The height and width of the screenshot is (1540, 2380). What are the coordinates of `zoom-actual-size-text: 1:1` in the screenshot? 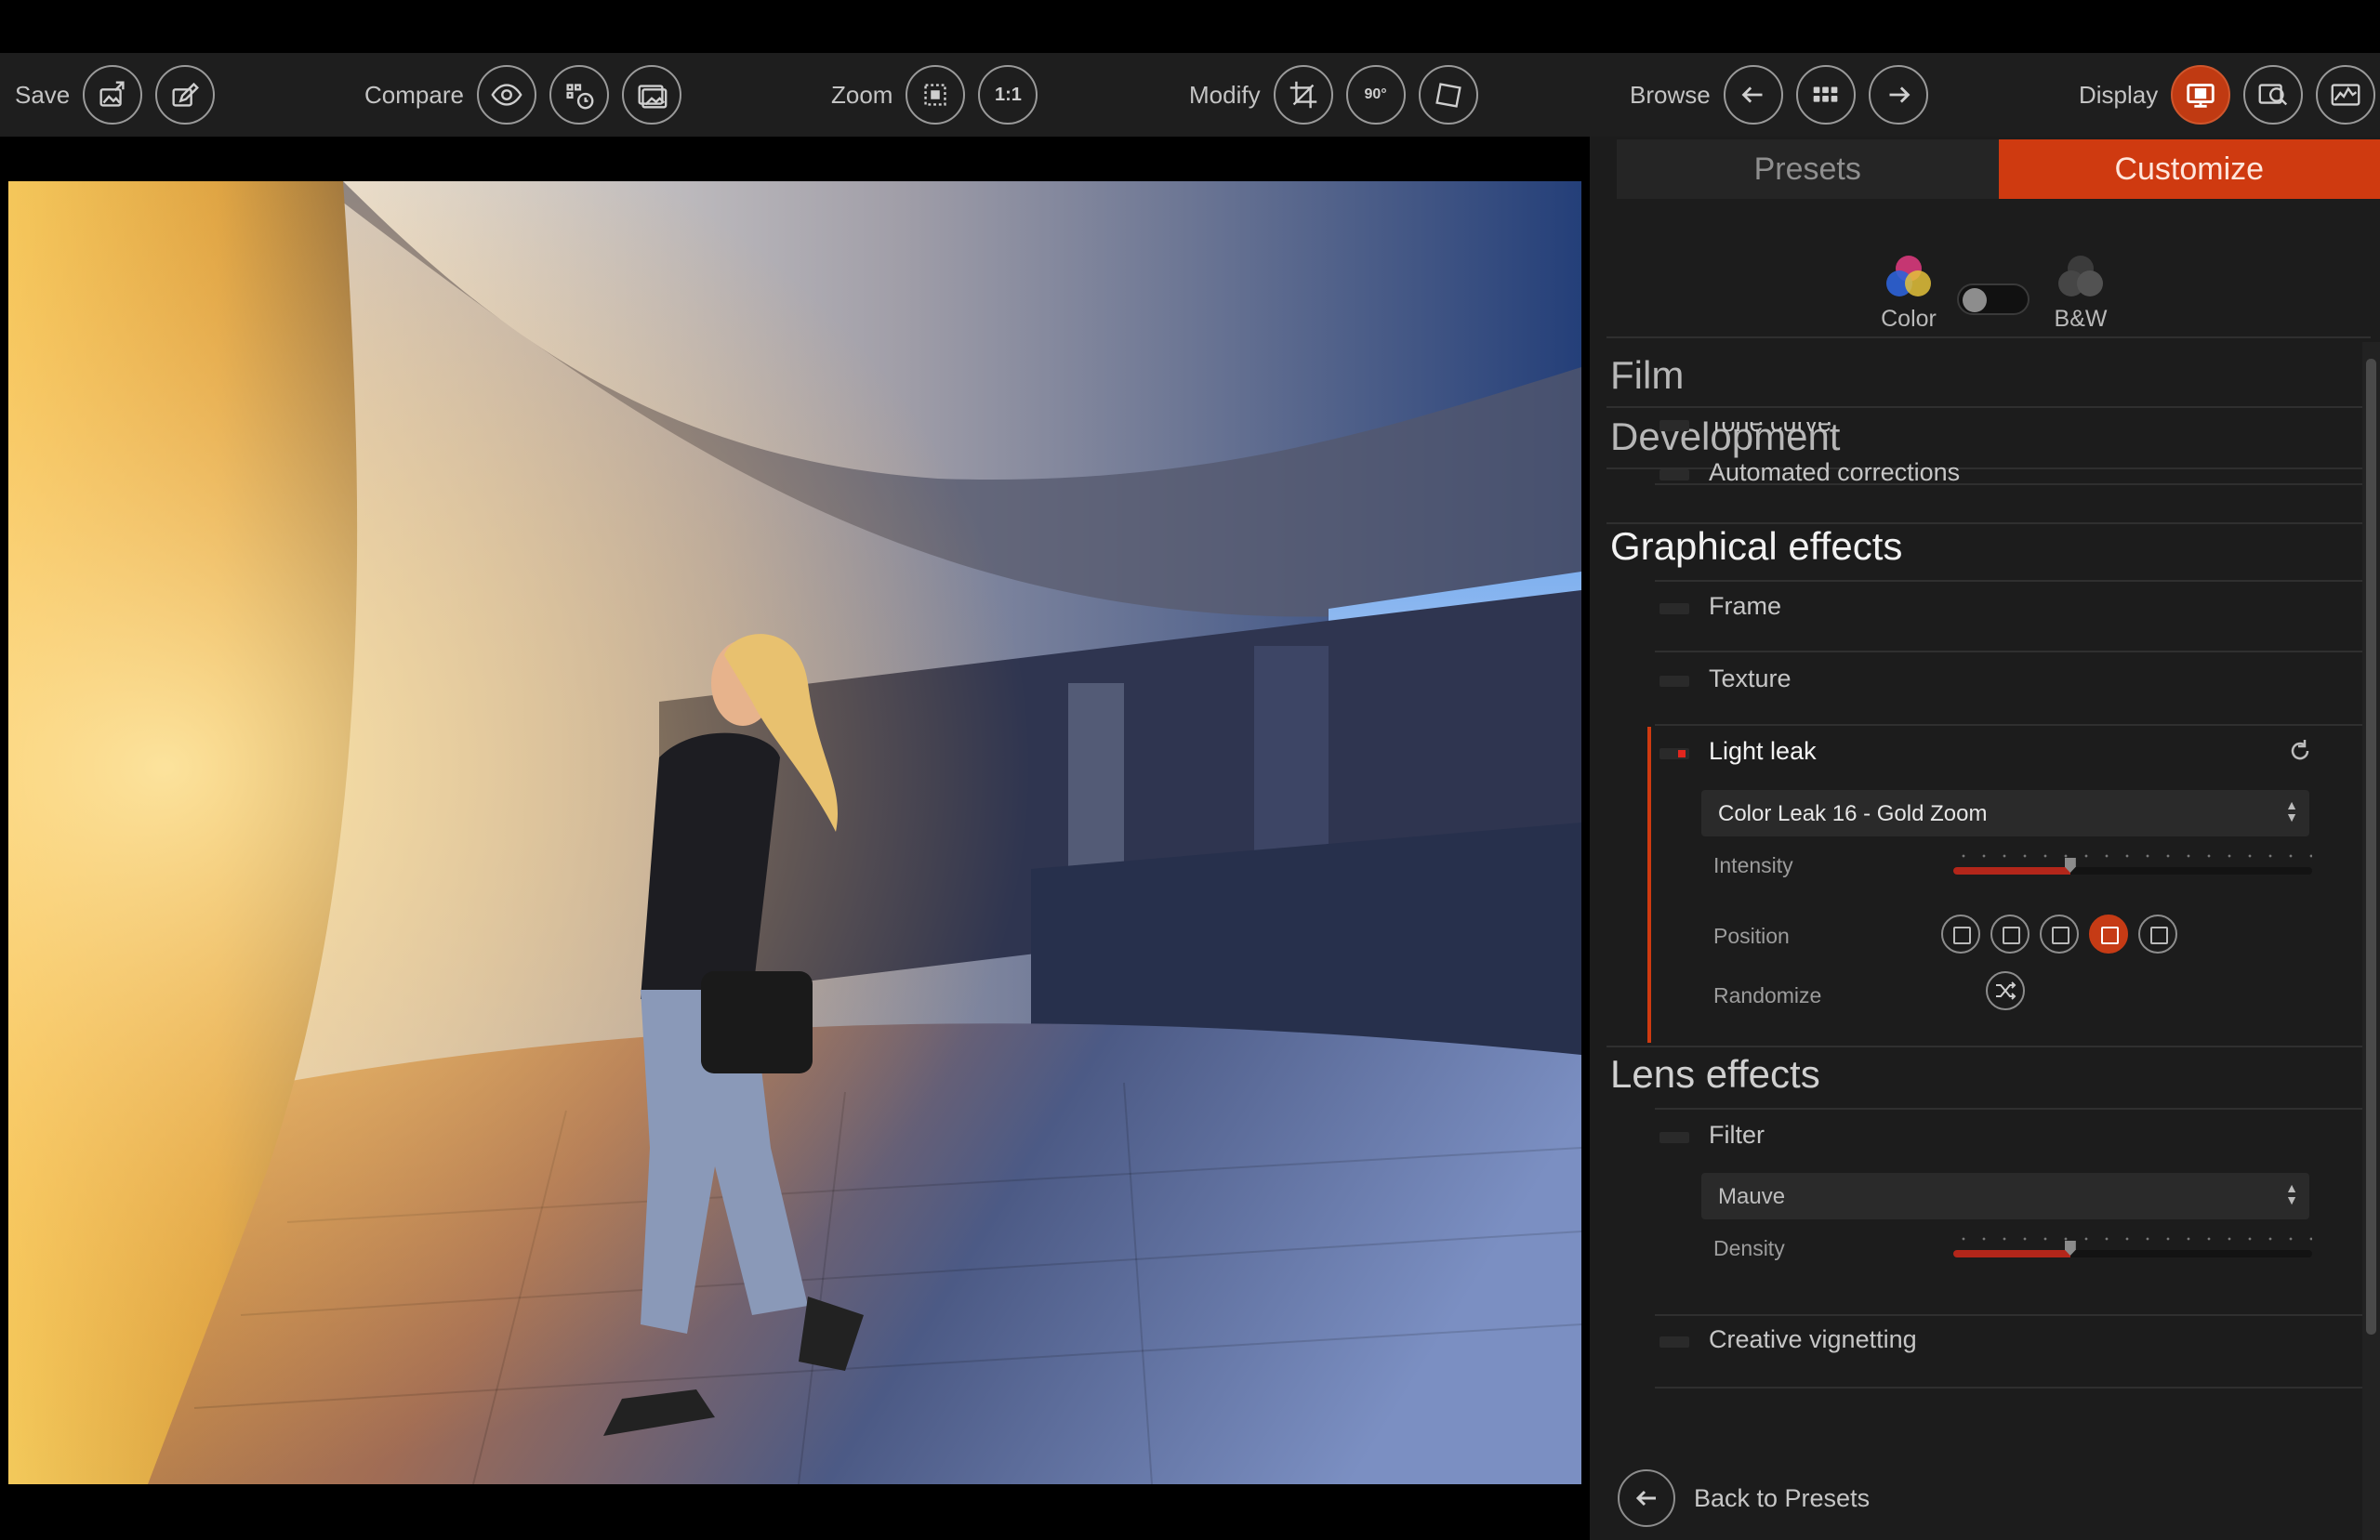 It's located at (1008, 94).